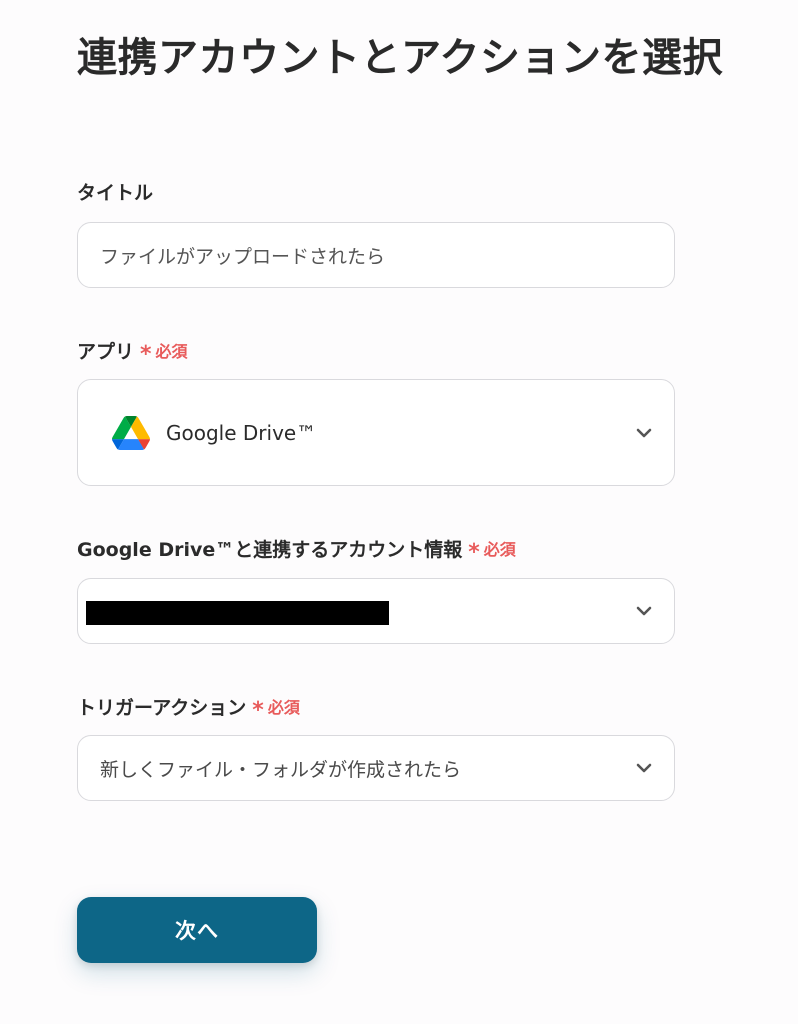 The width and height of the screenshot is (798, 1024). Describe the element at coordinates (106, 352) in the screenshot. I see `app-label-text: アプリ` at that location.